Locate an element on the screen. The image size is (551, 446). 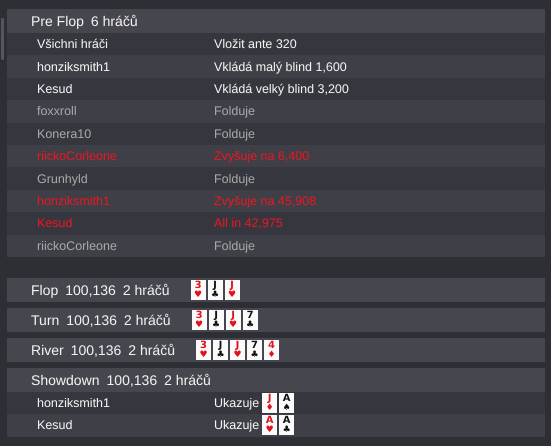
playing-card: A ♥ is located at coordinates (270, 425).